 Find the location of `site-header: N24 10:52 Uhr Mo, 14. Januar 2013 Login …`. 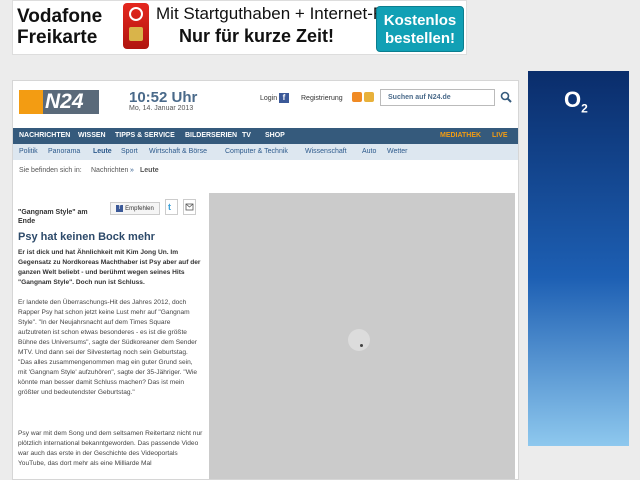

site-header: N24 10:52 Uhr Mo, 14. Januar 2013 Login … is located at coordinates (265, 103).